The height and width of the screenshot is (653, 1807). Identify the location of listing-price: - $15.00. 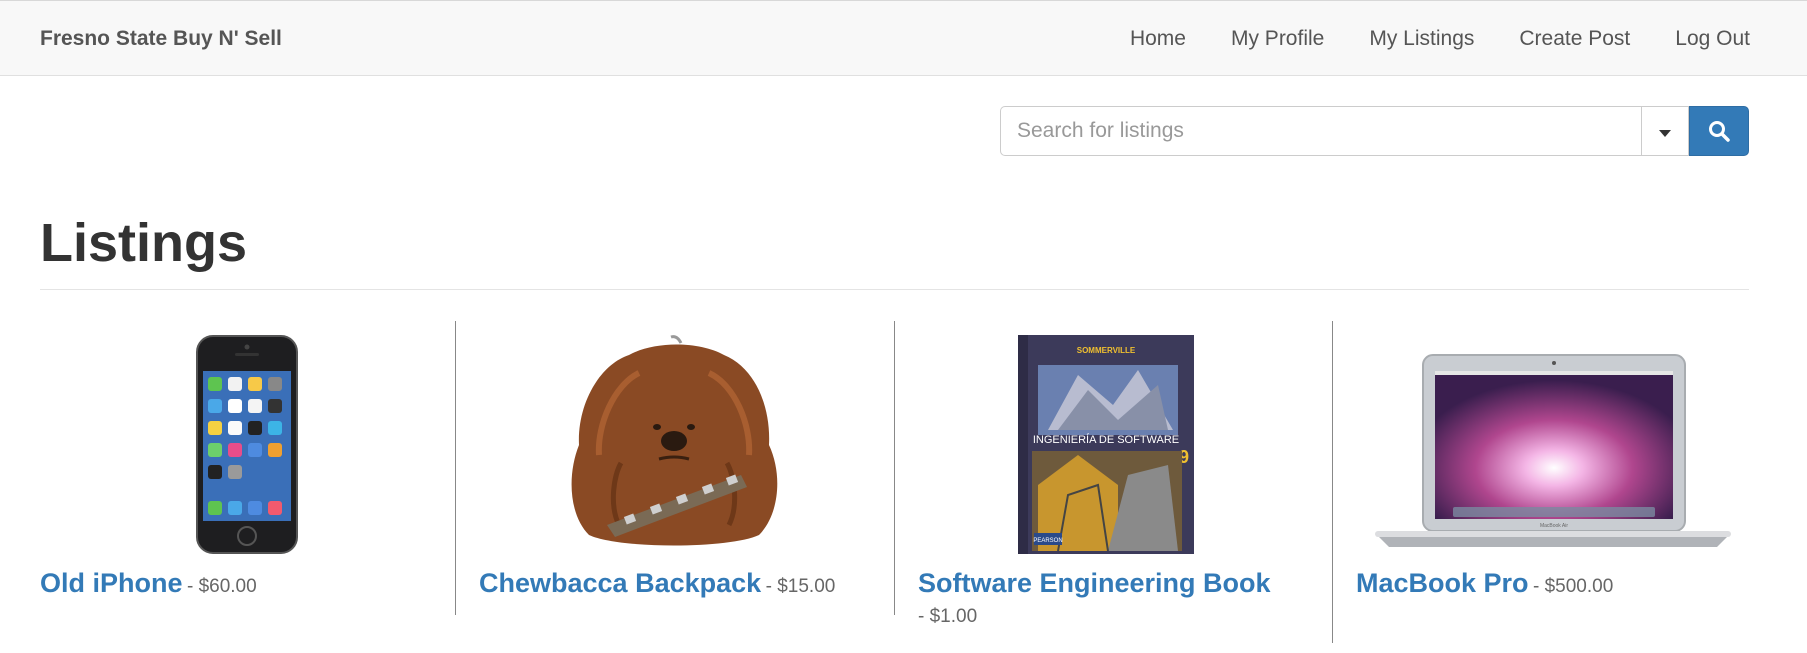
(800, 586).